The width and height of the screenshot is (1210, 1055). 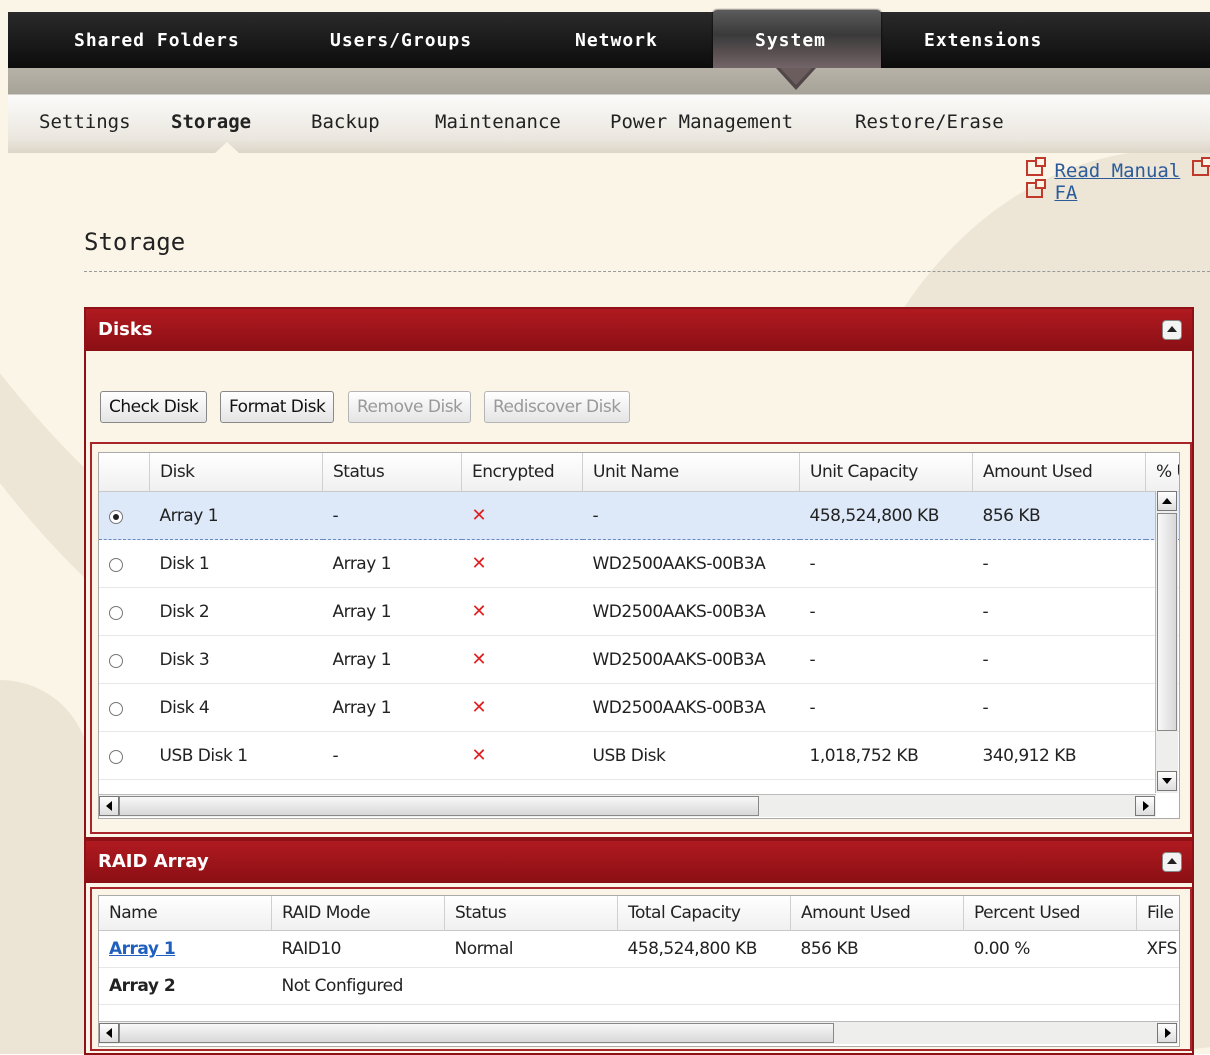 What do you see at coordinates (135, 242) in the screenshot?
I see `page-title: Storage` at bounding box center [135, 242].